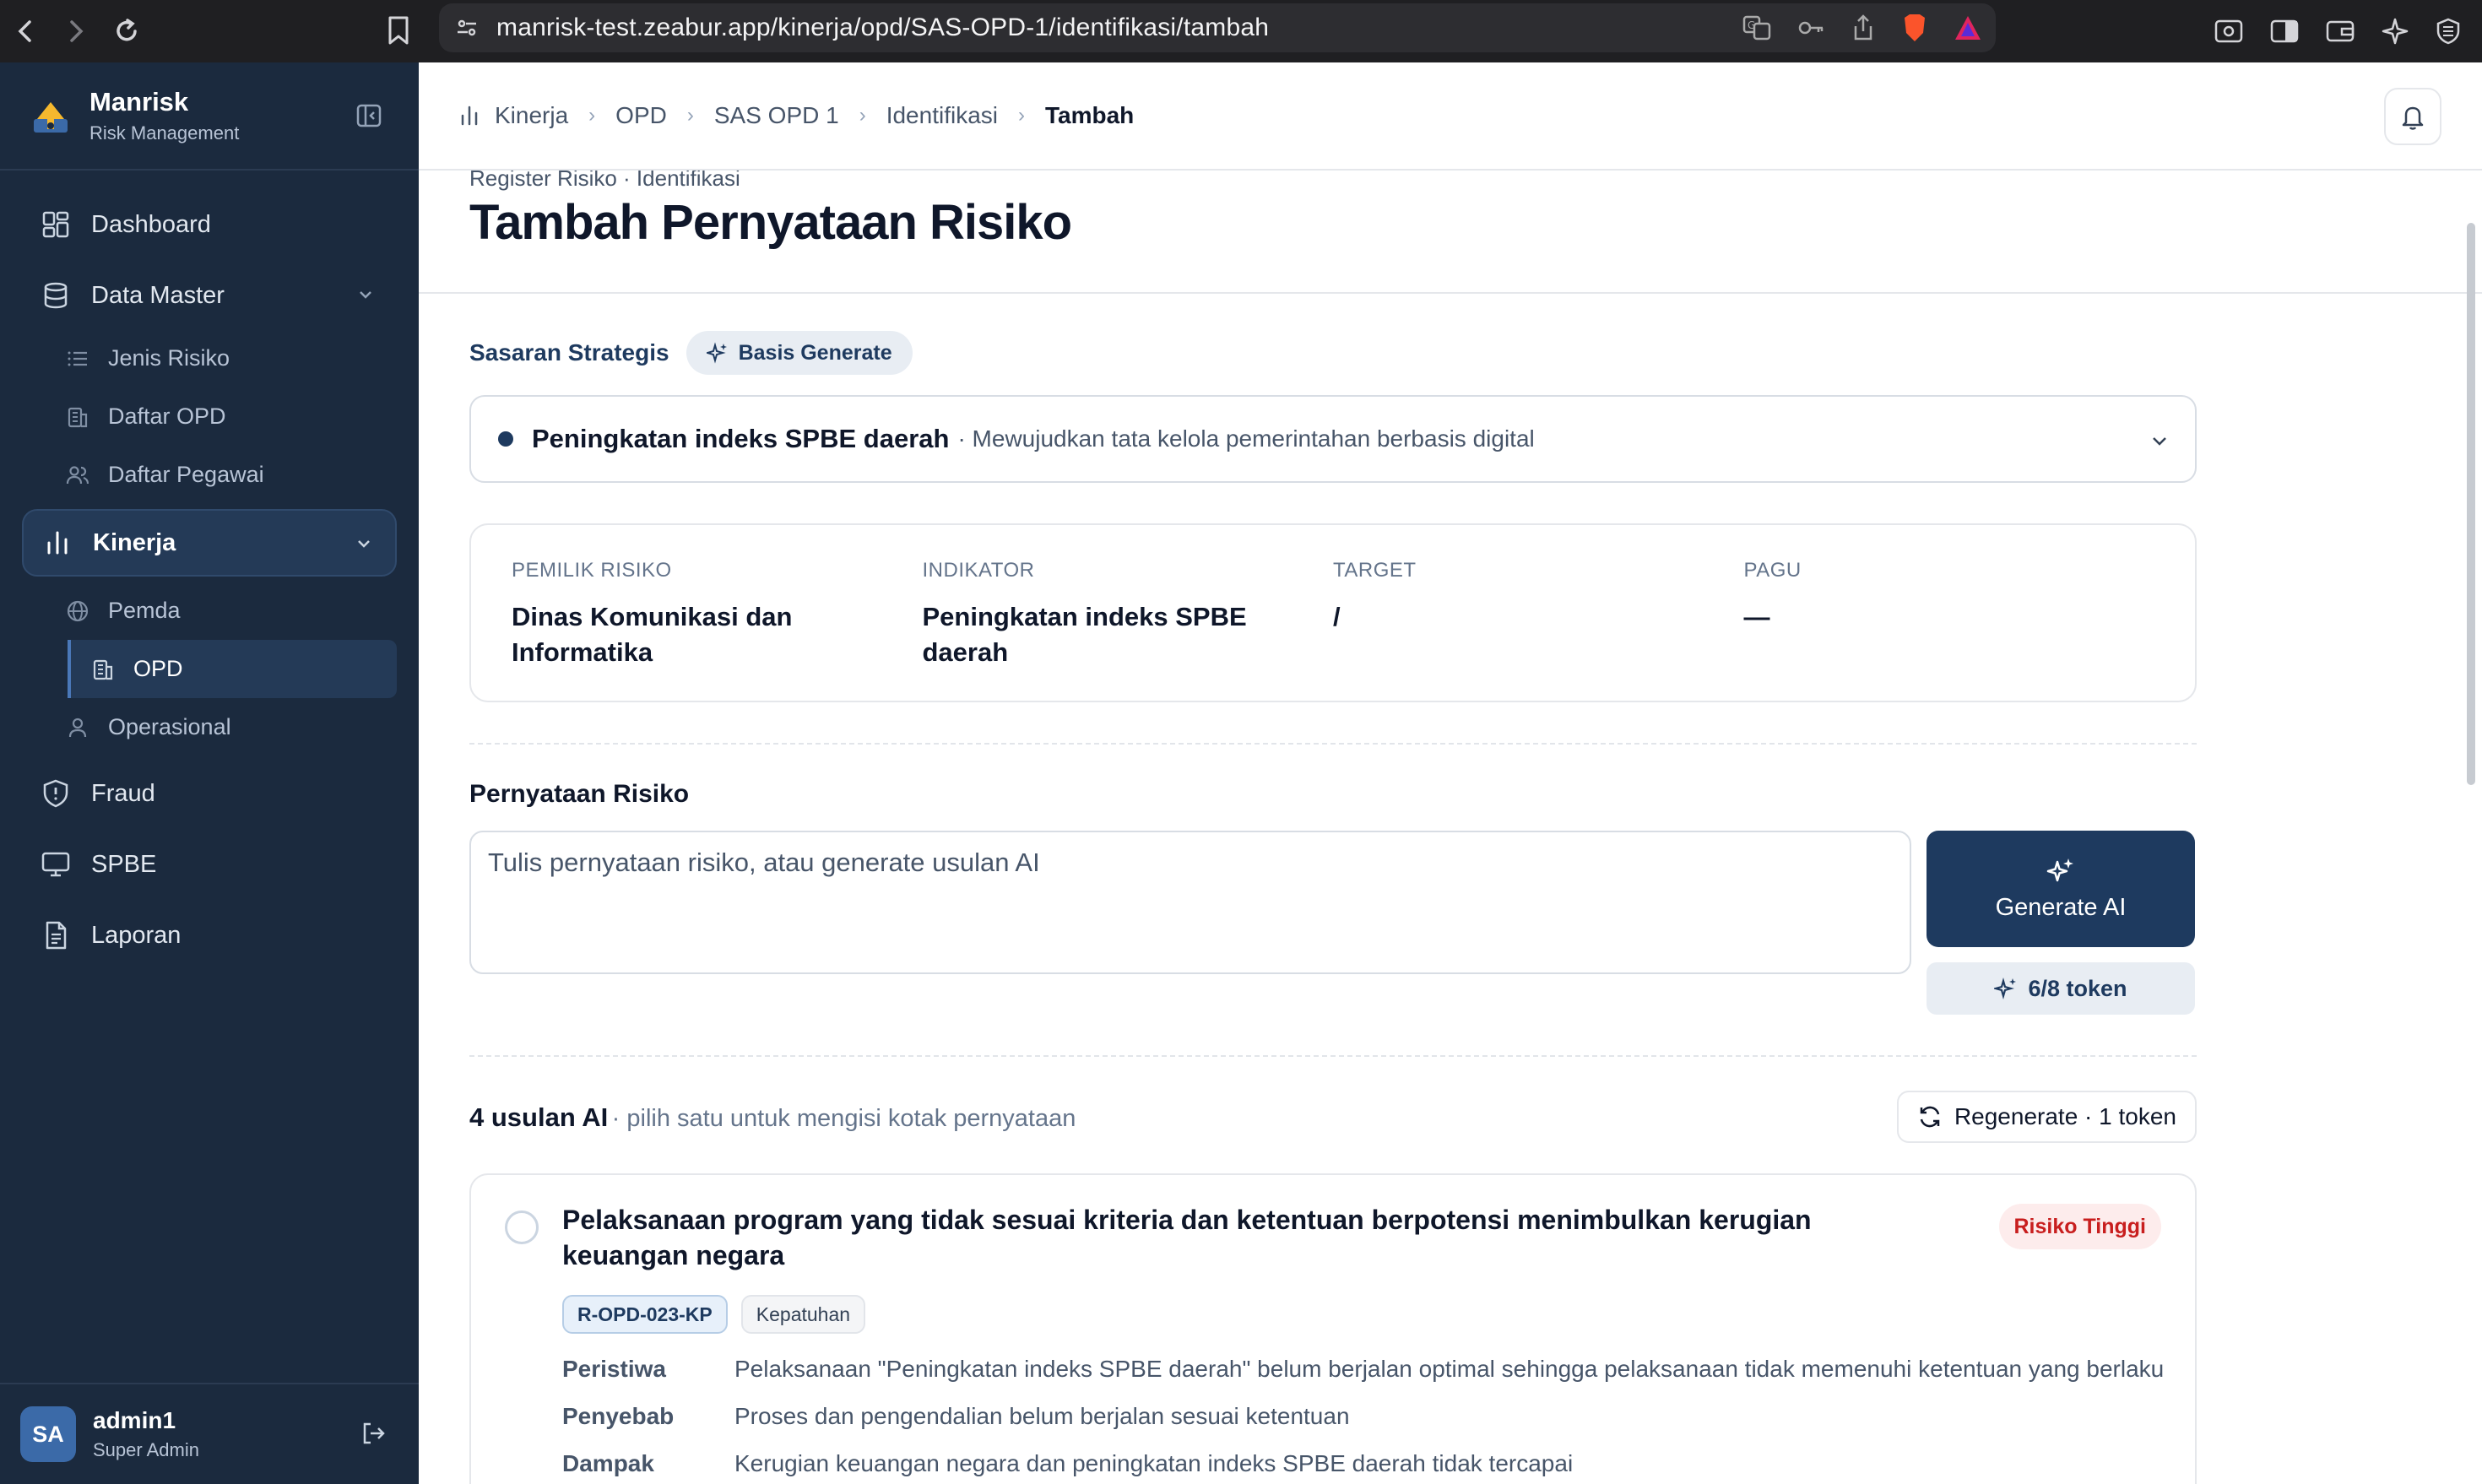 The width and height of the screenshot is (2482, 1484). Describe the element at coordinates (1084, 634) in the screenshot. I see `info-value: Peningkatan indeks SPBE daerah` at that location.